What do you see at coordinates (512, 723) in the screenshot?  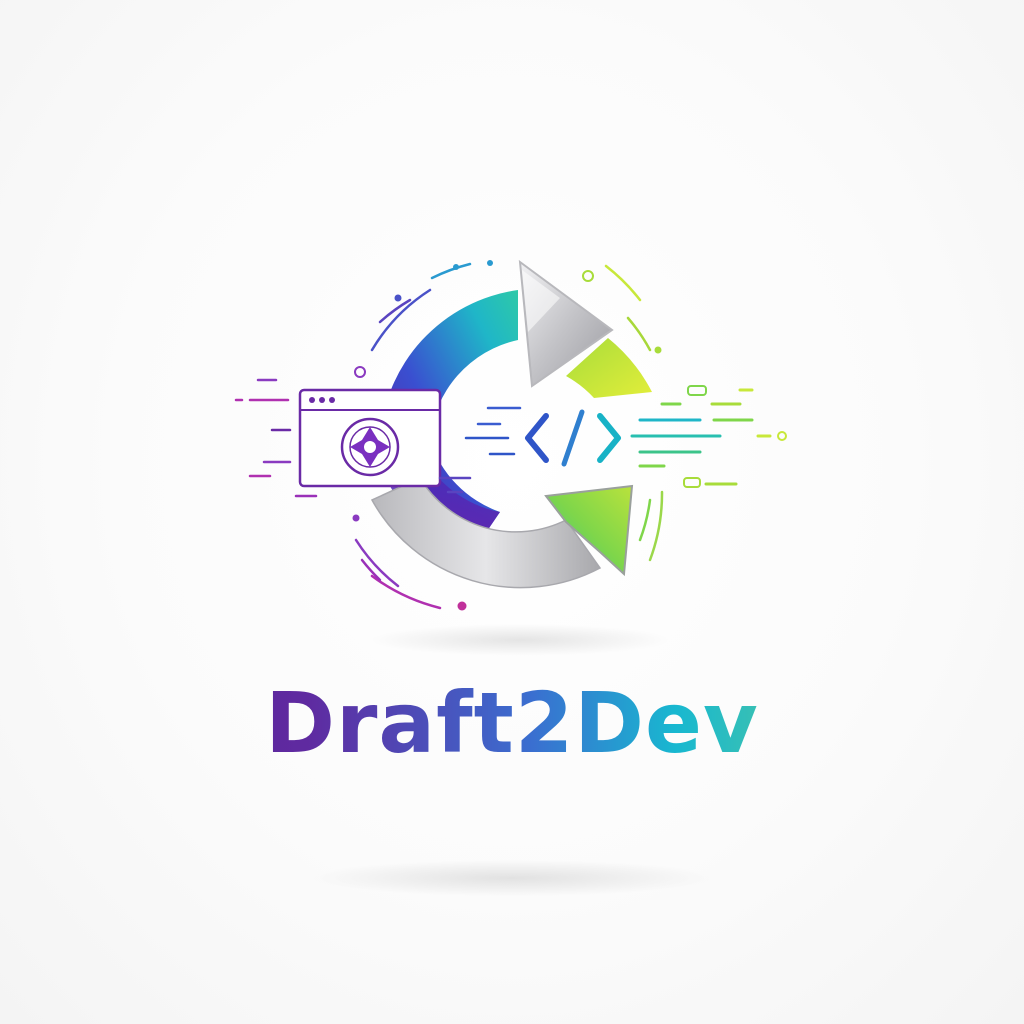 I see `brand-wordmark: Draft2Dev` at bounding box center [512, 723].